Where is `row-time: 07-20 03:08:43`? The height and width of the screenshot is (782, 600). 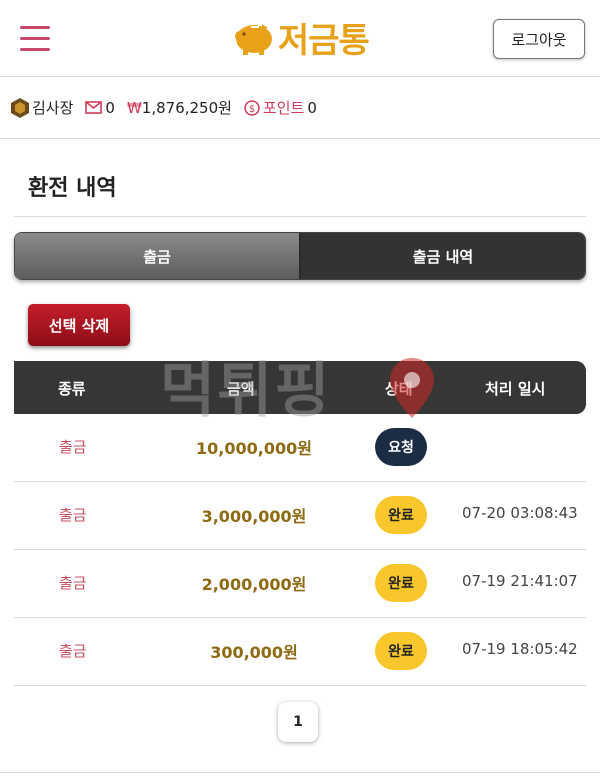 row-time: 07-20 03:08:43 is located at coordinates (520, 513).